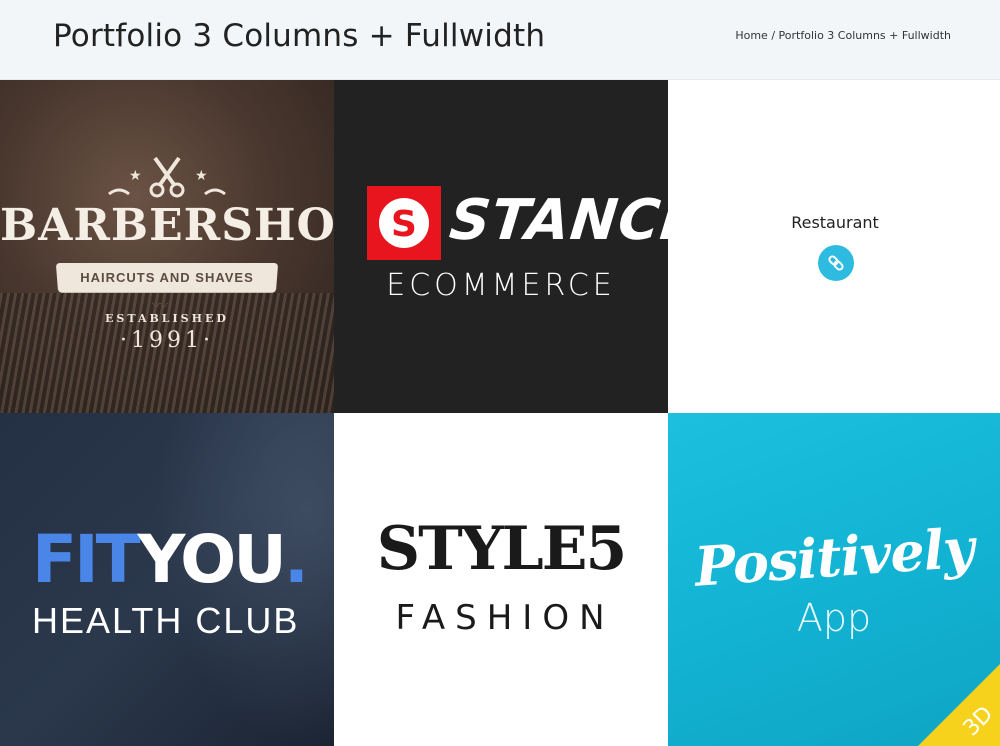  I want to click on positively-wordmark: Positively, so click(834, 557).